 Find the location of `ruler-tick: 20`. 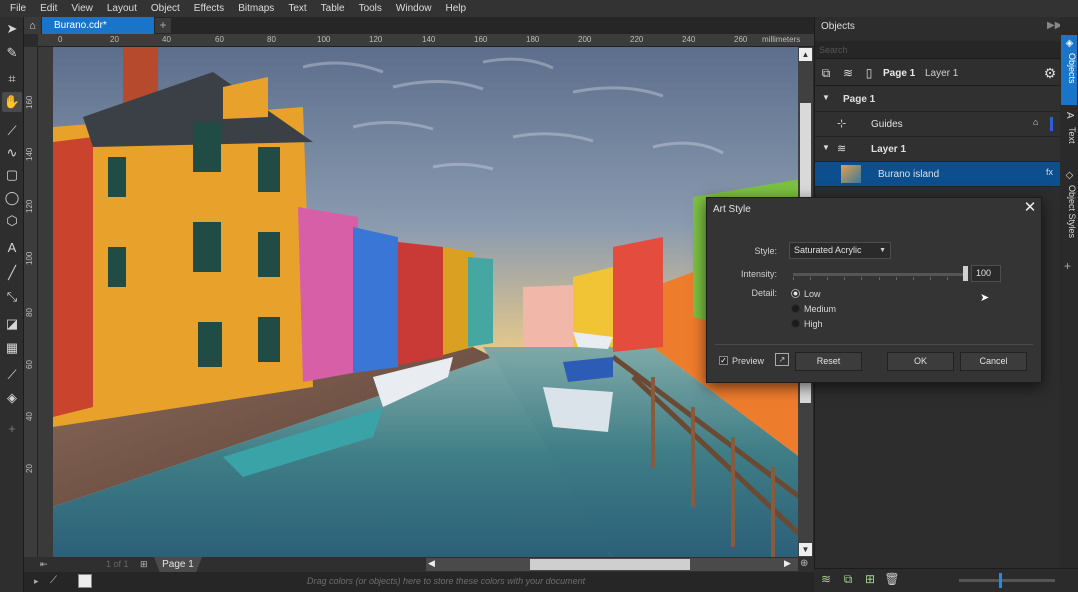

ruler-tick: 20 is located at coordinates (114, 39).